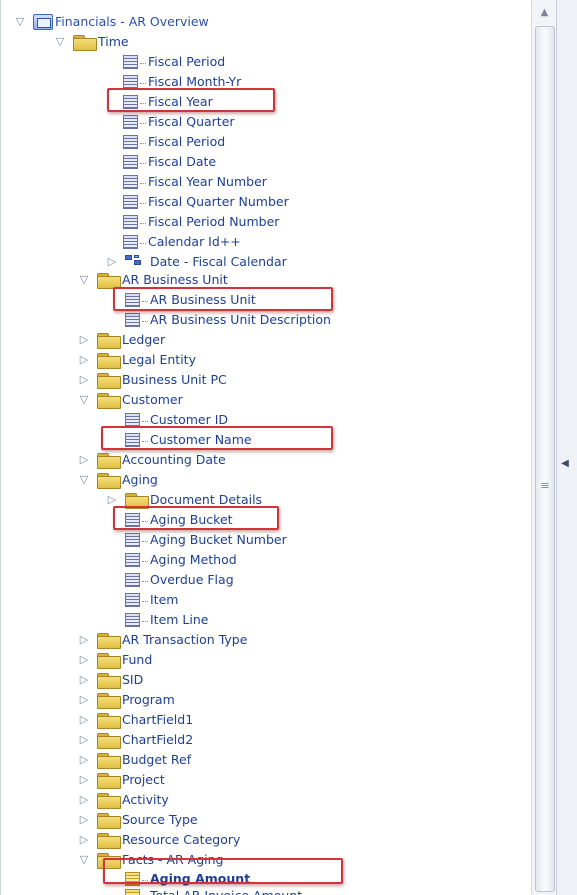 This screenshot has width=577, height=895. I want to click on folder-chartfield2: ▷ ChartField2, so click(135, 740).